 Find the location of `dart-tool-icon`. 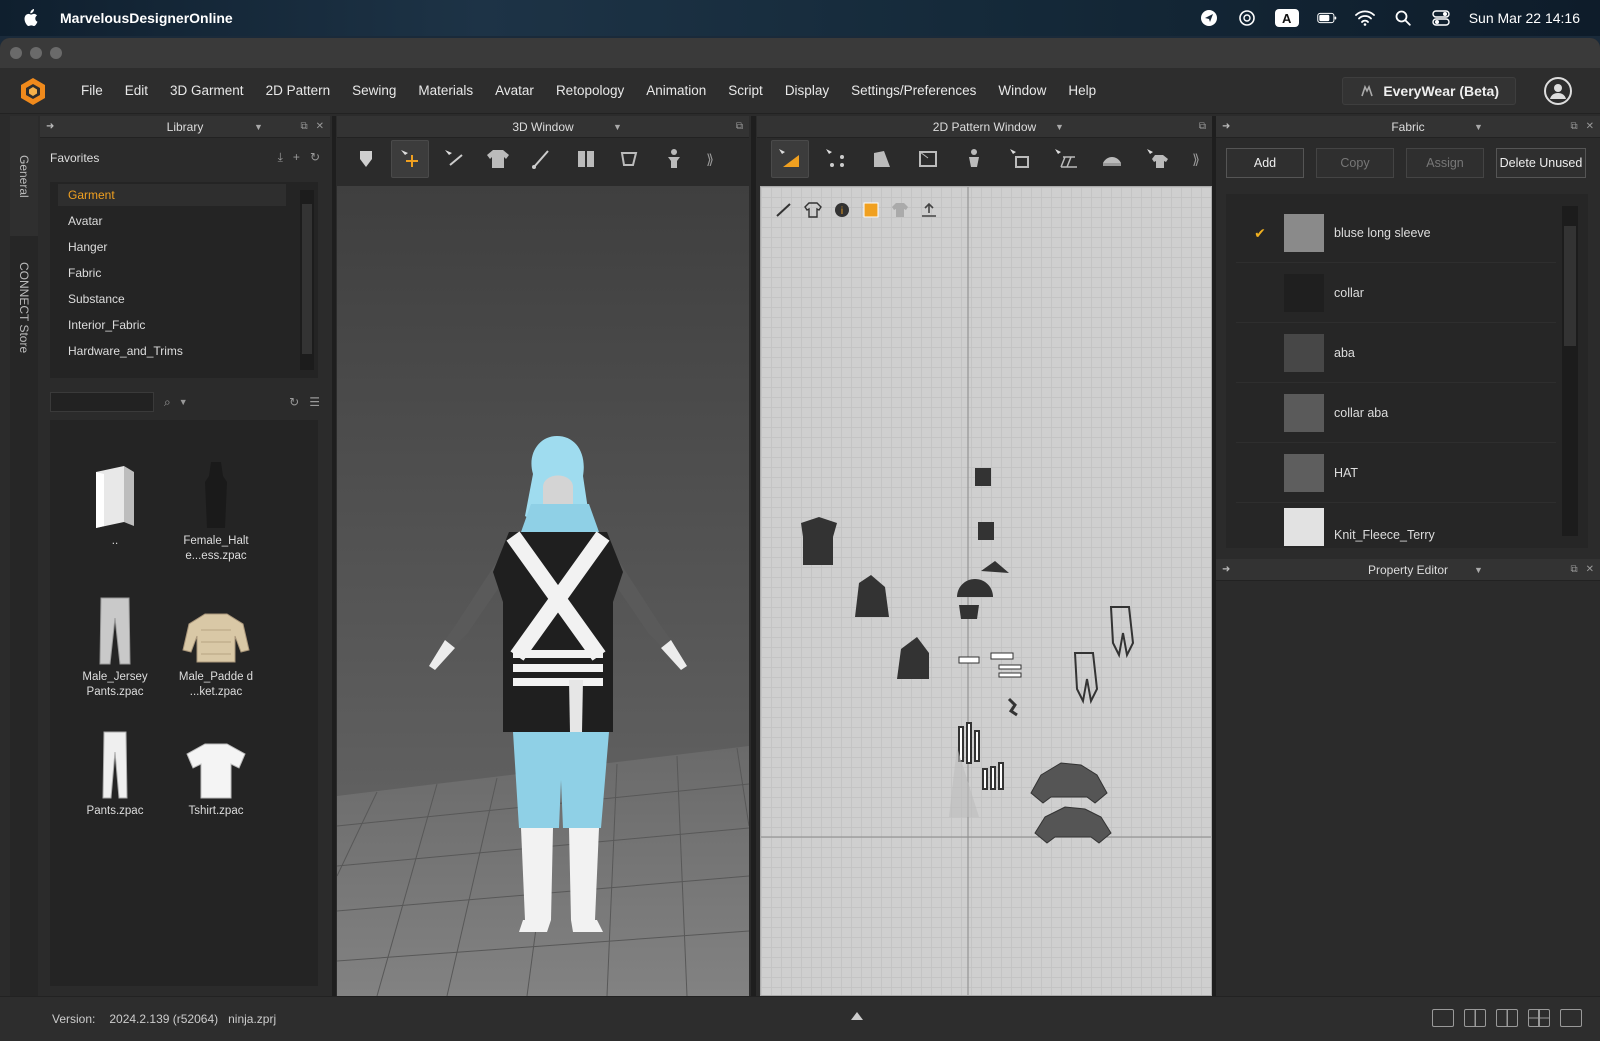

dart-tool-icon is located at coordinates (1020, 159).